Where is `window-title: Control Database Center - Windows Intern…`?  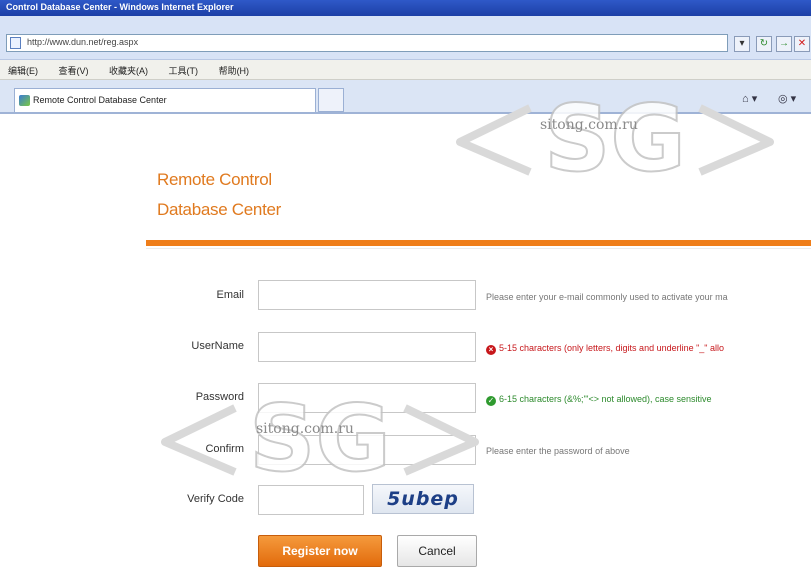
window-title: Control Database Center - Windows Intern… is located at coordinates (405, 8).